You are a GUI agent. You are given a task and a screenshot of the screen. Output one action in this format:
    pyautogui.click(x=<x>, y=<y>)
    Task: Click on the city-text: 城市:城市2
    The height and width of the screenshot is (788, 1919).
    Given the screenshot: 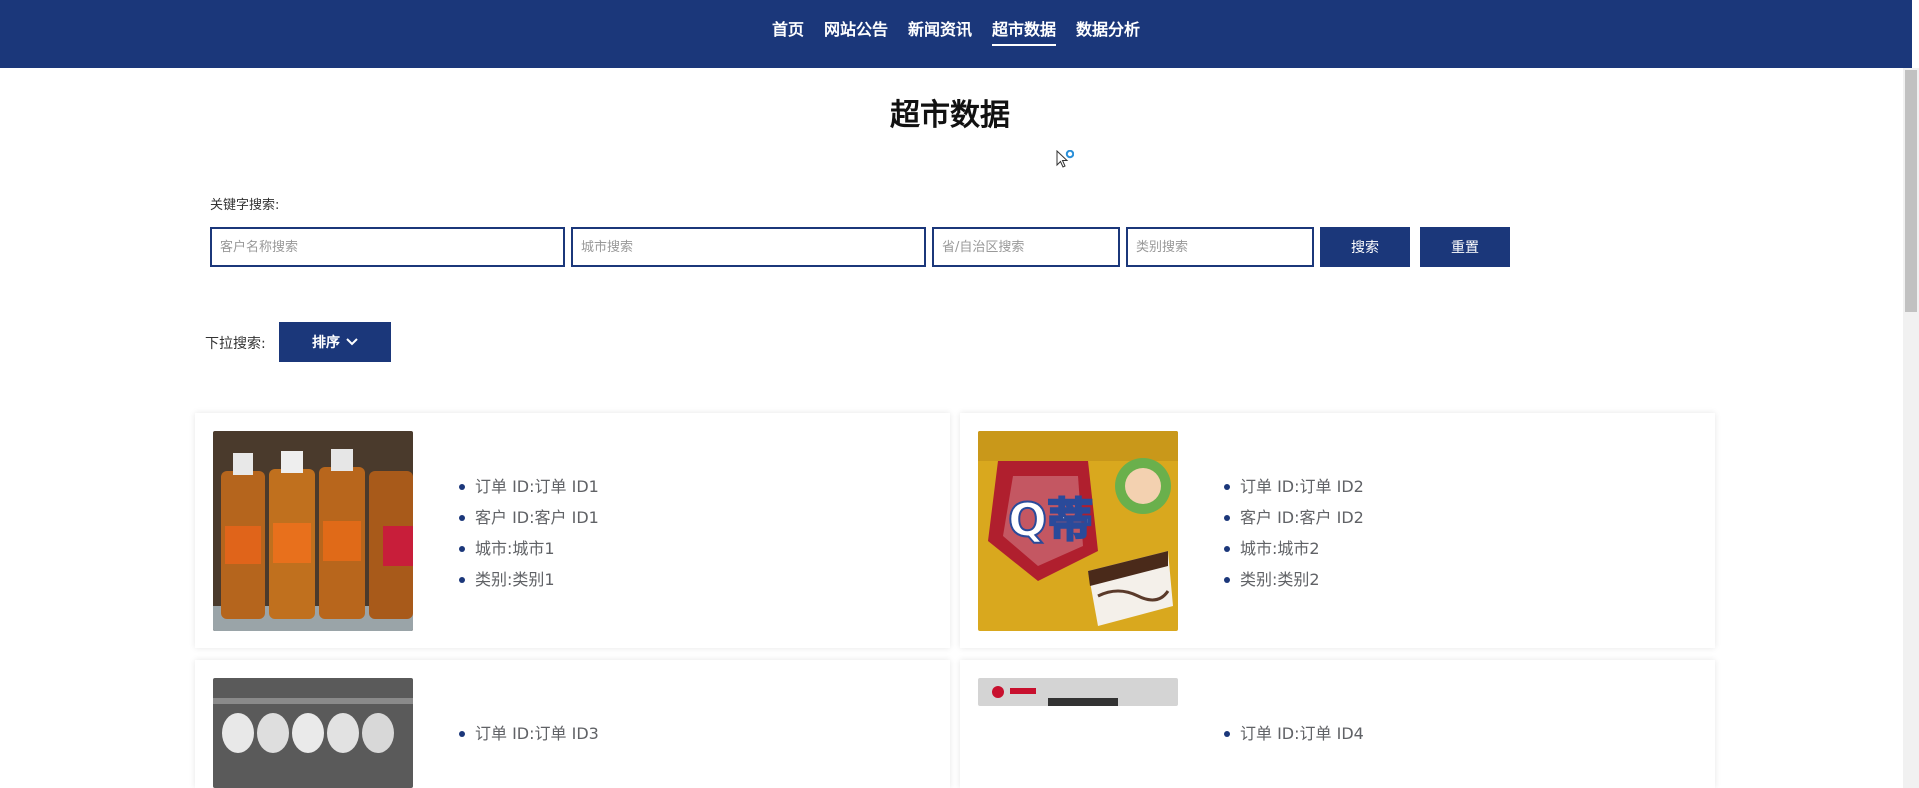 What is the action you would take?
    pyautogui.click(x=1294, y=548)
    